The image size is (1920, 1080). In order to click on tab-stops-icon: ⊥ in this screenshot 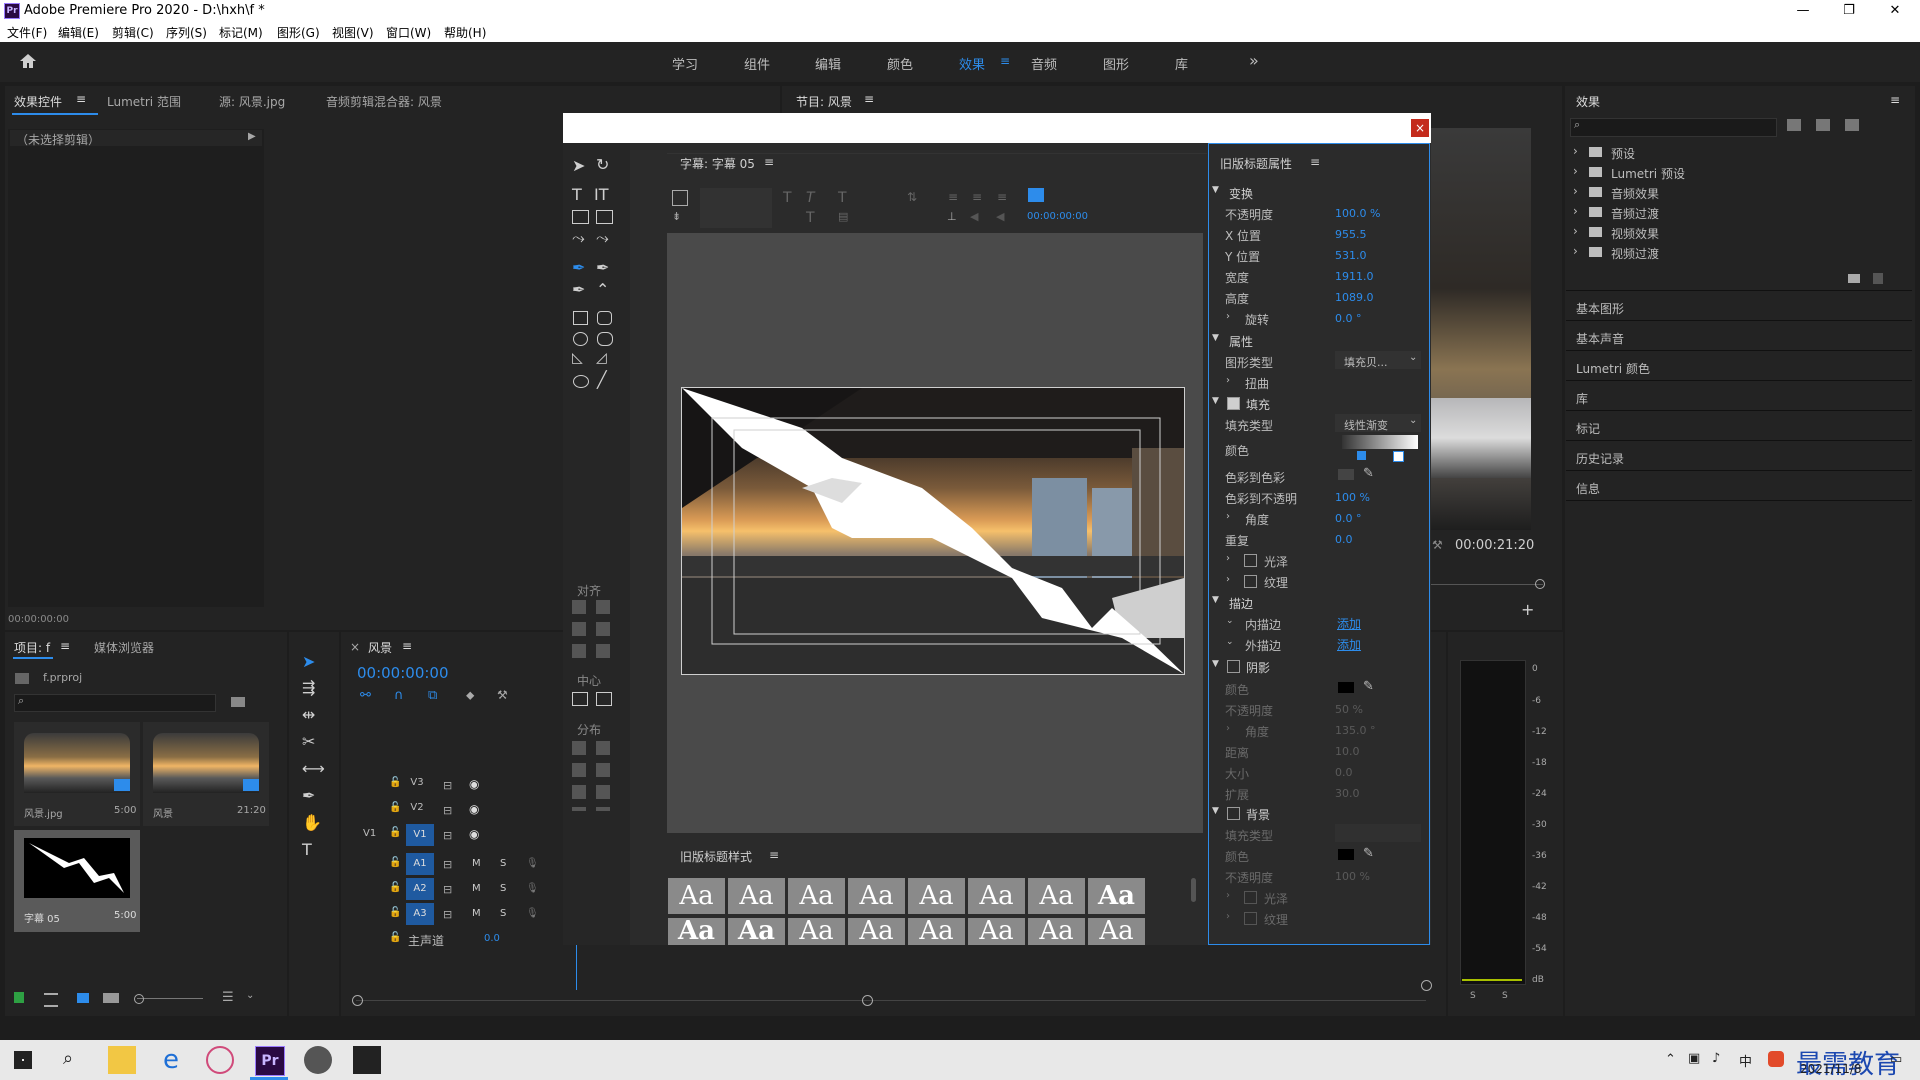, I will do `click(952, 216)`.